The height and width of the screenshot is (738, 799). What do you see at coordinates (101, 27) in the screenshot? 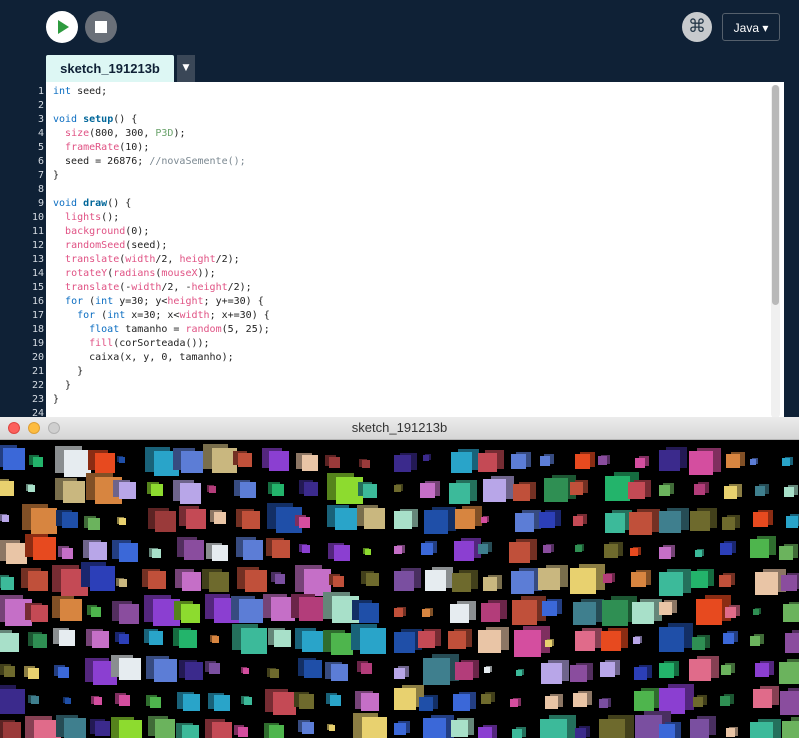
I see `stop-button` at bounding box center [101, 27].